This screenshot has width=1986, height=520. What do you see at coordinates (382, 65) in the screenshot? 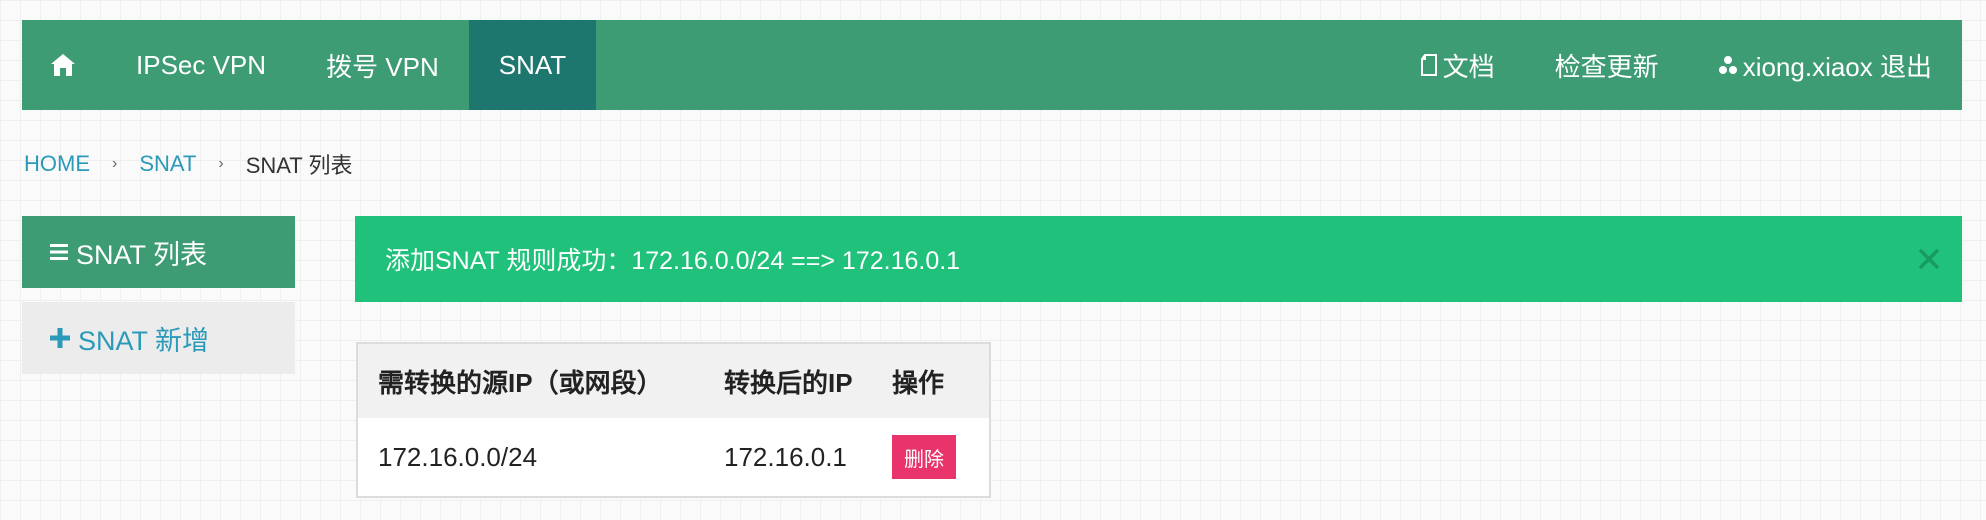
I see `nav-dialup-vpn: 拨号 VPN` at bounding box center [382, 65].